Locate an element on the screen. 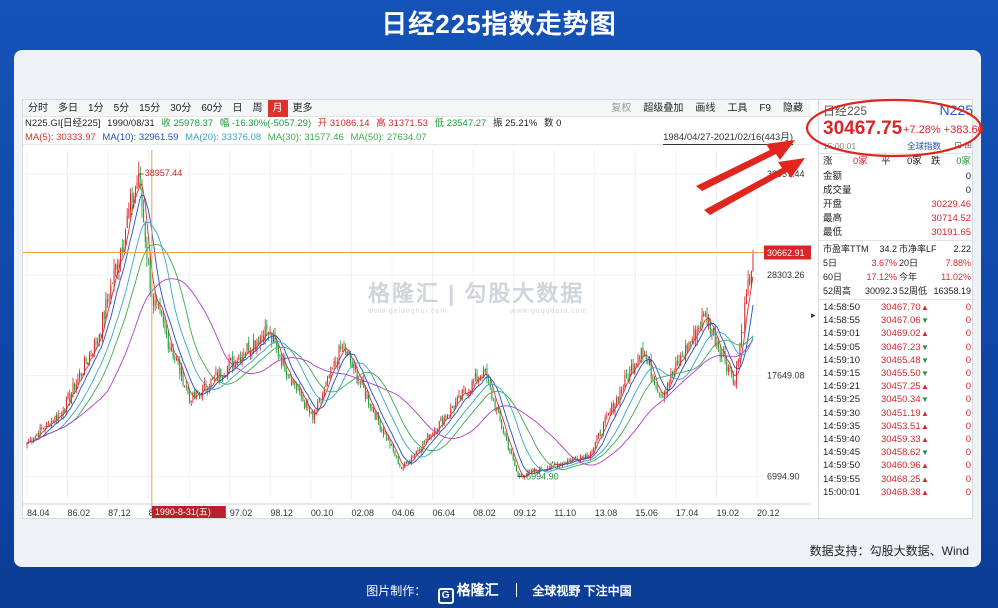 The height and width of the screenshot is (608, 998). settings-icon: ⊡ is located at coordinates (958, 145).